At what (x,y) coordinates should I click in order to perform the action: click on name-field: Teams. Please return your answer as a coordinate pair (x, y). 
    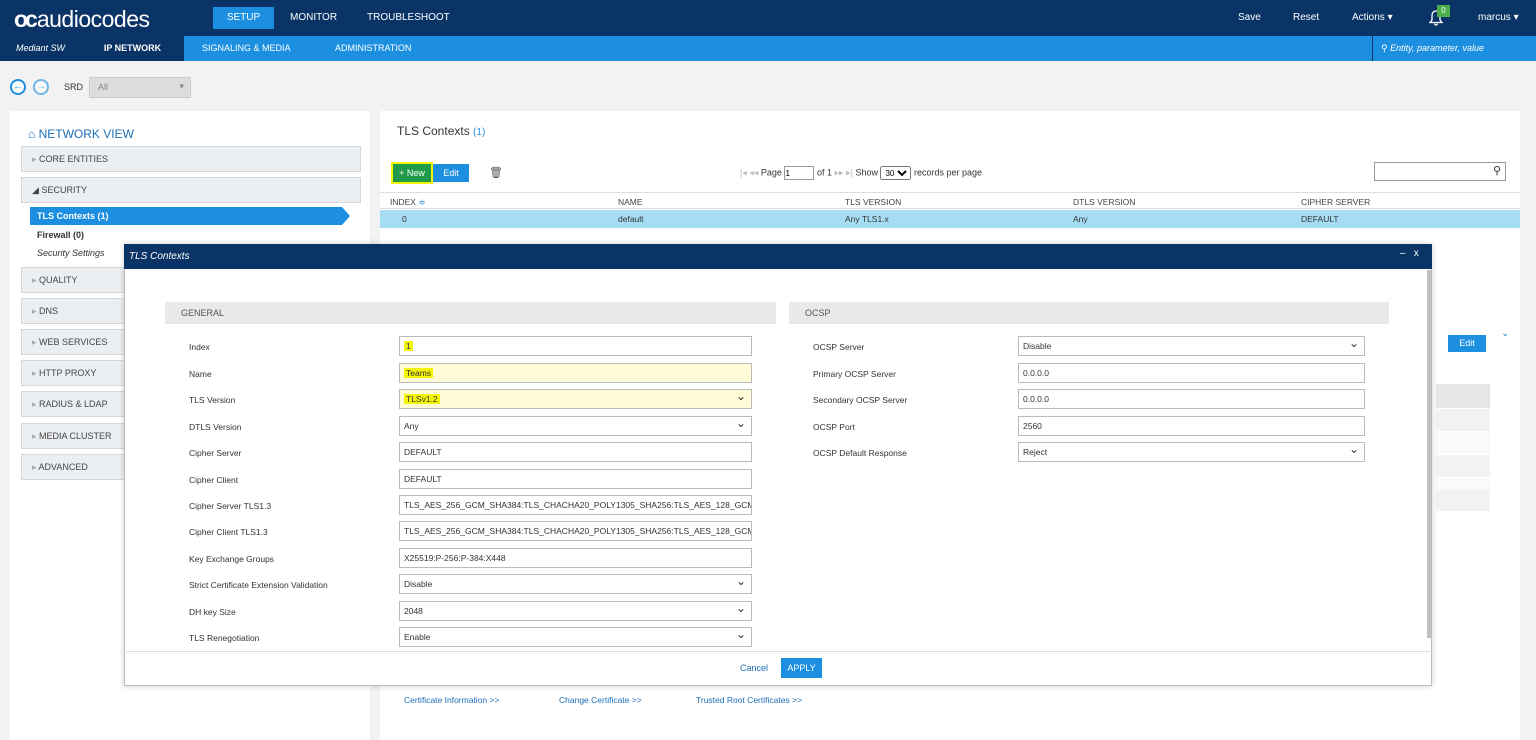
    Looking at the image, I should click on (575, 373).